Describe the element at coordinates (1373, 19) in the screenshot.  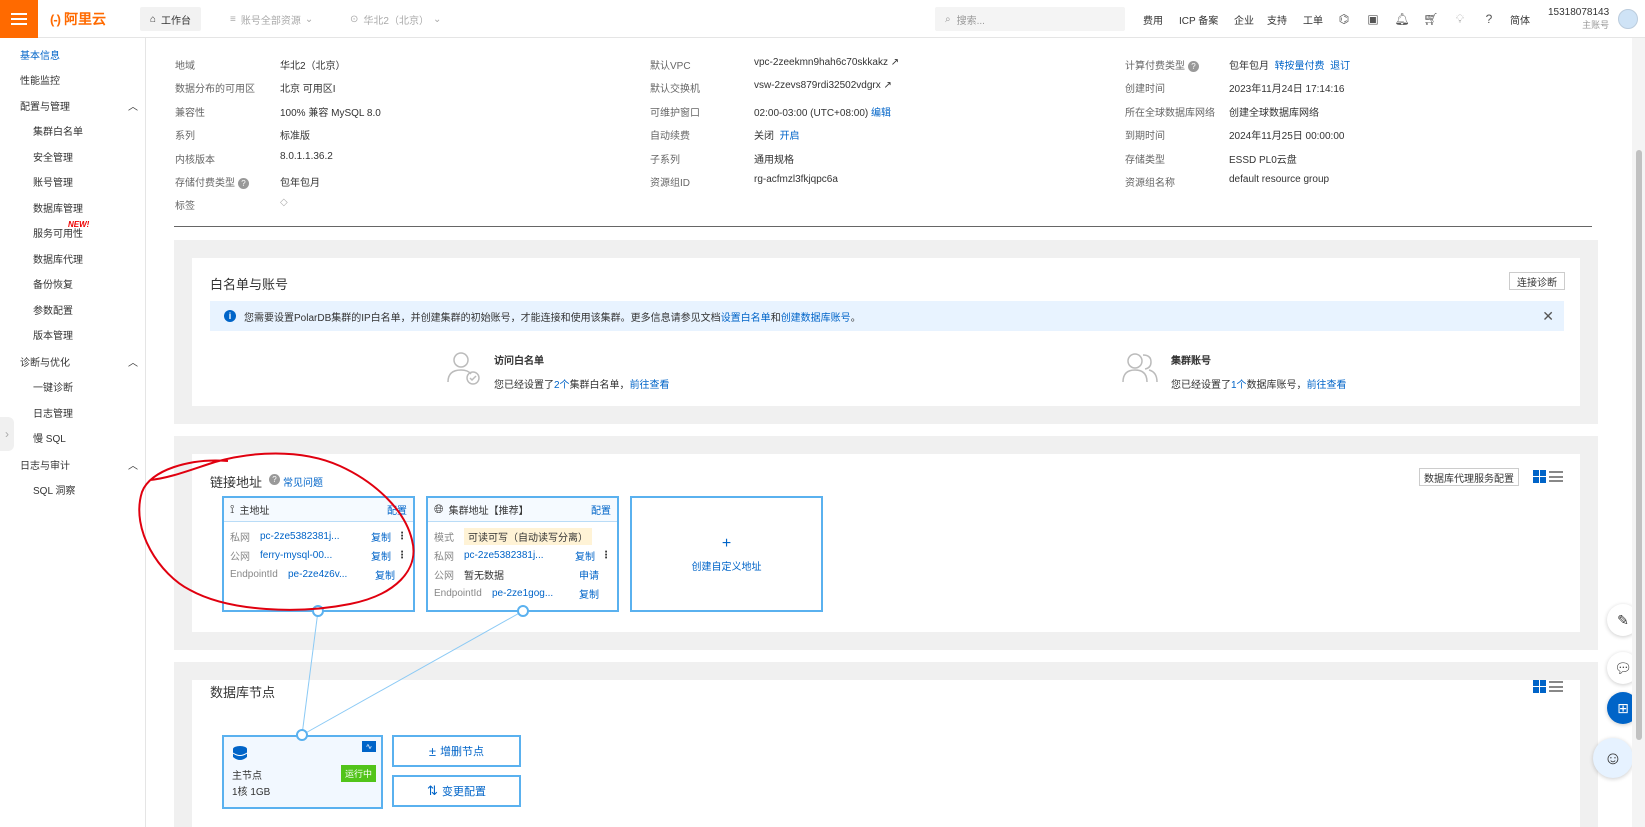
I see `terminal-icon: ▣` at that location.